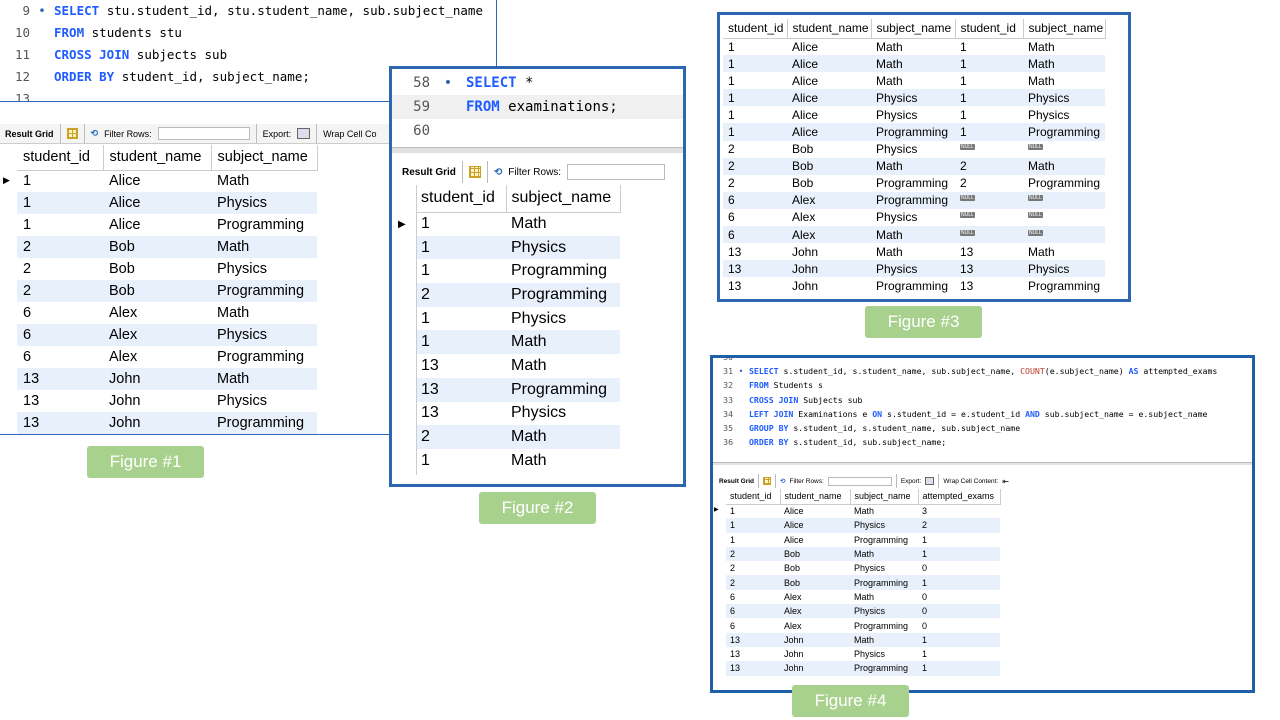 This screenshot has width=1280, height=720. What do you see at coordinates (616, 172) in the screenshot?
I see `filter-rows-input` at bounding box center [616, 172].